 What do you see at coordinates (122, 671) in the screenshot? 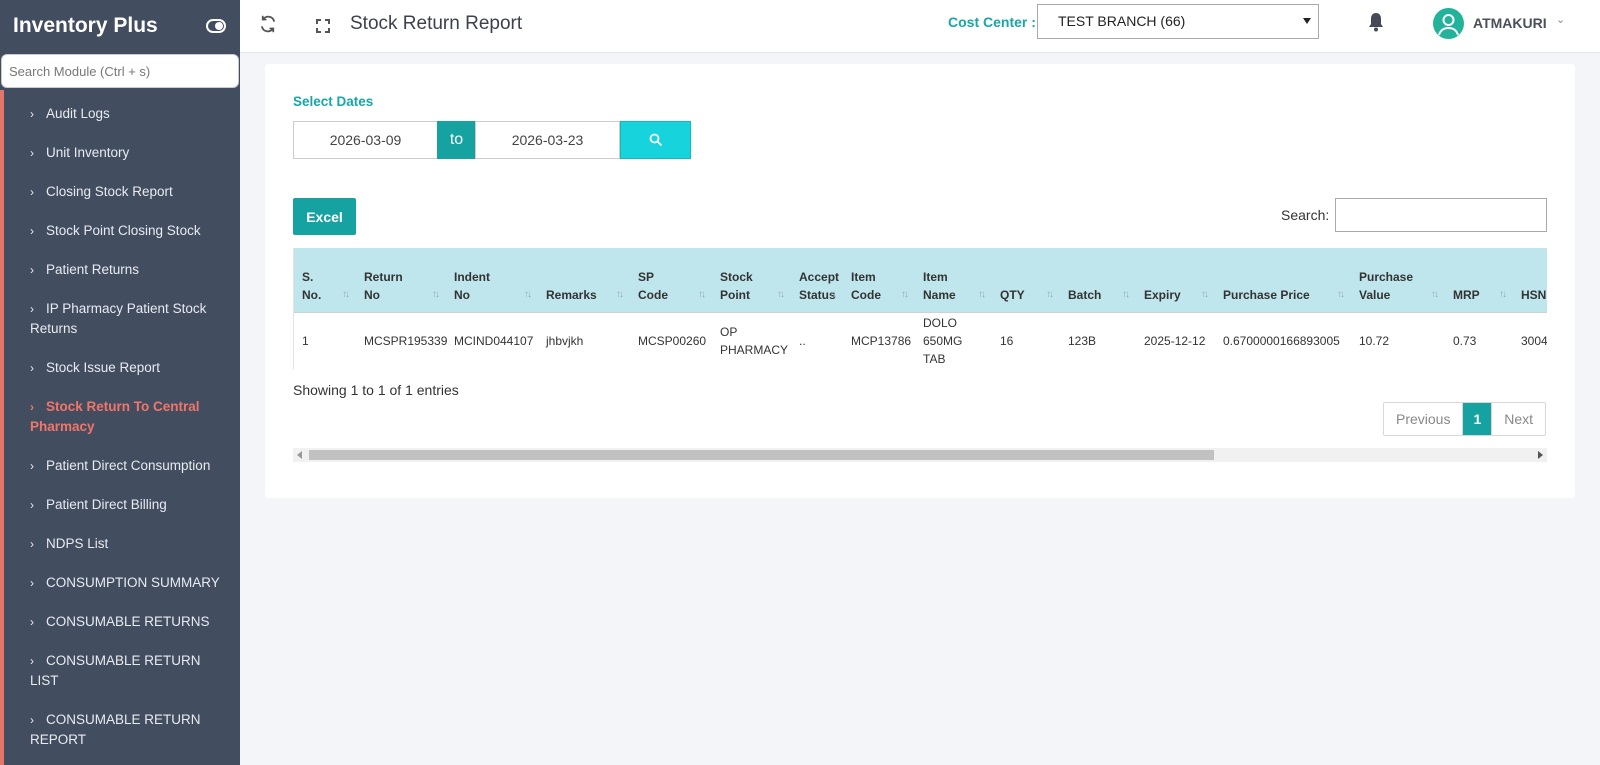
I see `sidebar-item: › CONSUMABLE RETURN LIST` at bounding box center [122, 671].